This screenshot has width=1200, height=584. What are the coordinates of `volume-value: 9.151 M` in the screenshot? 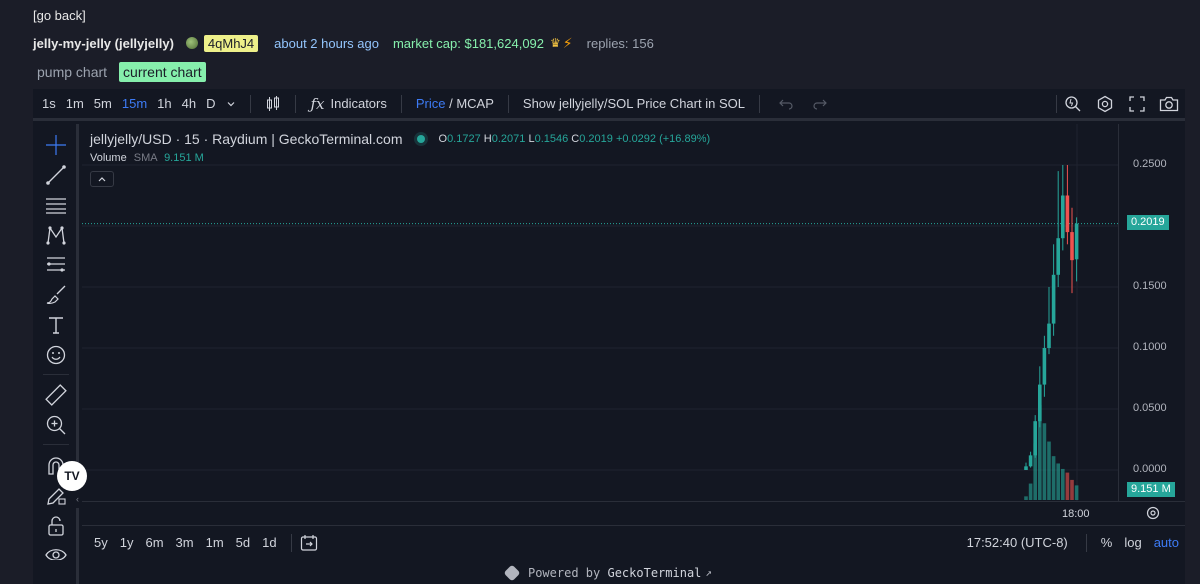 It's located at (184, 158).